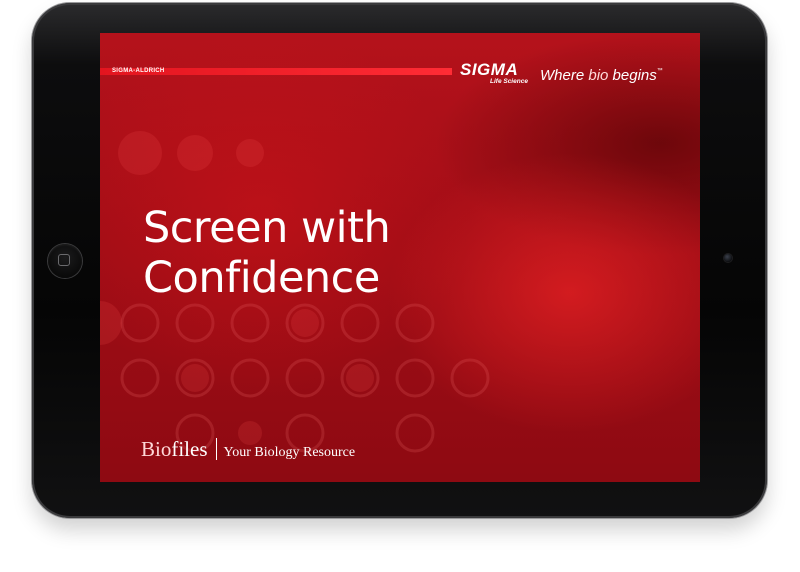 The width and height of the screenshot is (800, 572). What do you see at coordinates (64, 260) in the screenshot?
I see `home-button-icon` at bounding box center [64, 260].